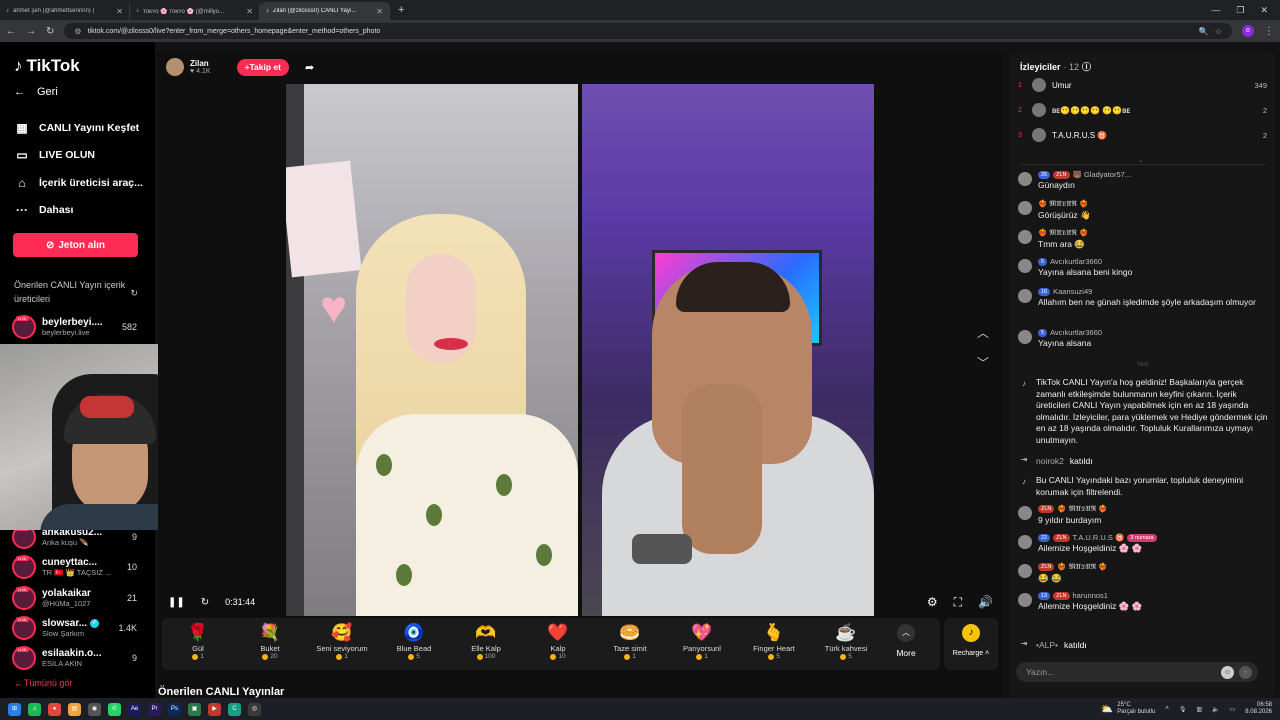 The width and height of the screenshot is (1280, 720). What do you see at coordinates (34, 709) in the screenshot?
I see `spotify-icon: ♫` at bounding box center [34, 709].